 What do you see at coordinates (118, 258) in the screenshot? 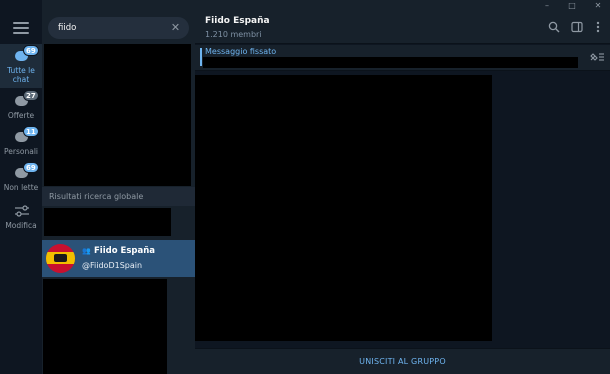
I see `search-result-item: 👥 Fiido España @FiidoD1Spain` at bounding box center [118, 258].